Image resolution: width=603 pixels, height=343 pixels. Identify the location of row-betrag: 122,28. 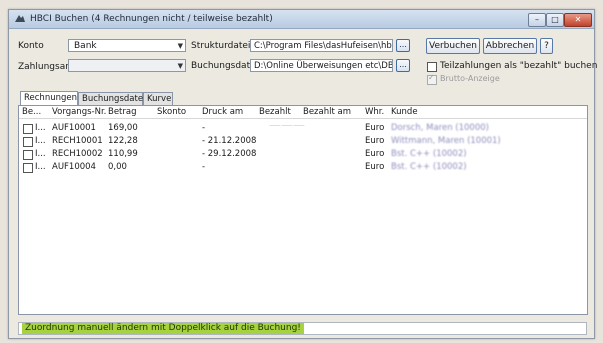
(123, 141).